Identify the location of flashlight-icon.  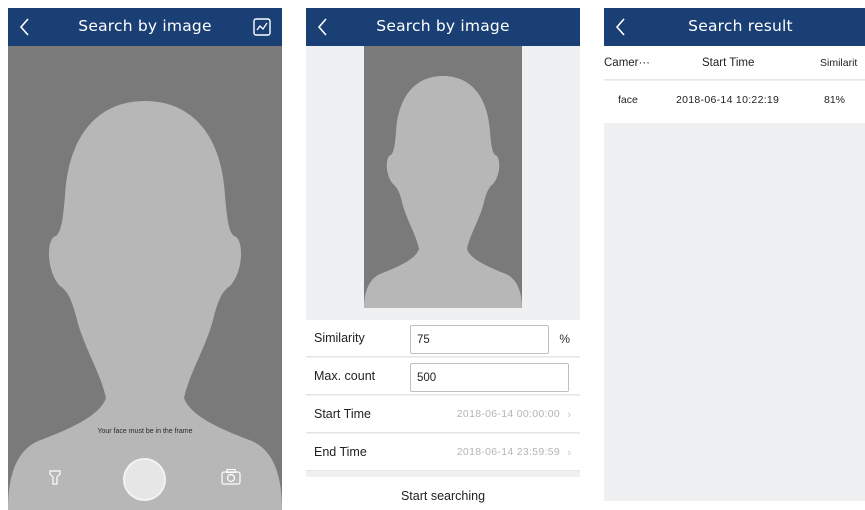
(55, 477).